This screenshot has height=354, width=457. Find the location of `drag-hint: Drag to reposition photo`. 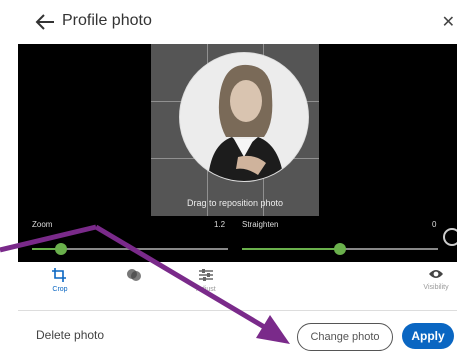

drag-hint: Drag to reposition photo is located at coordinates (235, 203).